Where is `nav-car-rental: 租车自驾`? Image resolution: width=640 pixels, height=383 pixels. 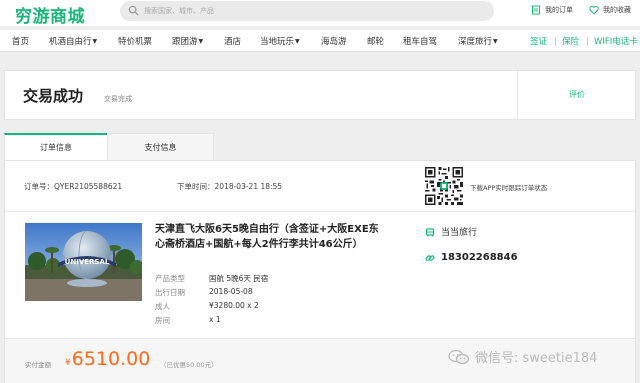
nav-car-rental: 租车自驾 is located at coordinates (420, 41).